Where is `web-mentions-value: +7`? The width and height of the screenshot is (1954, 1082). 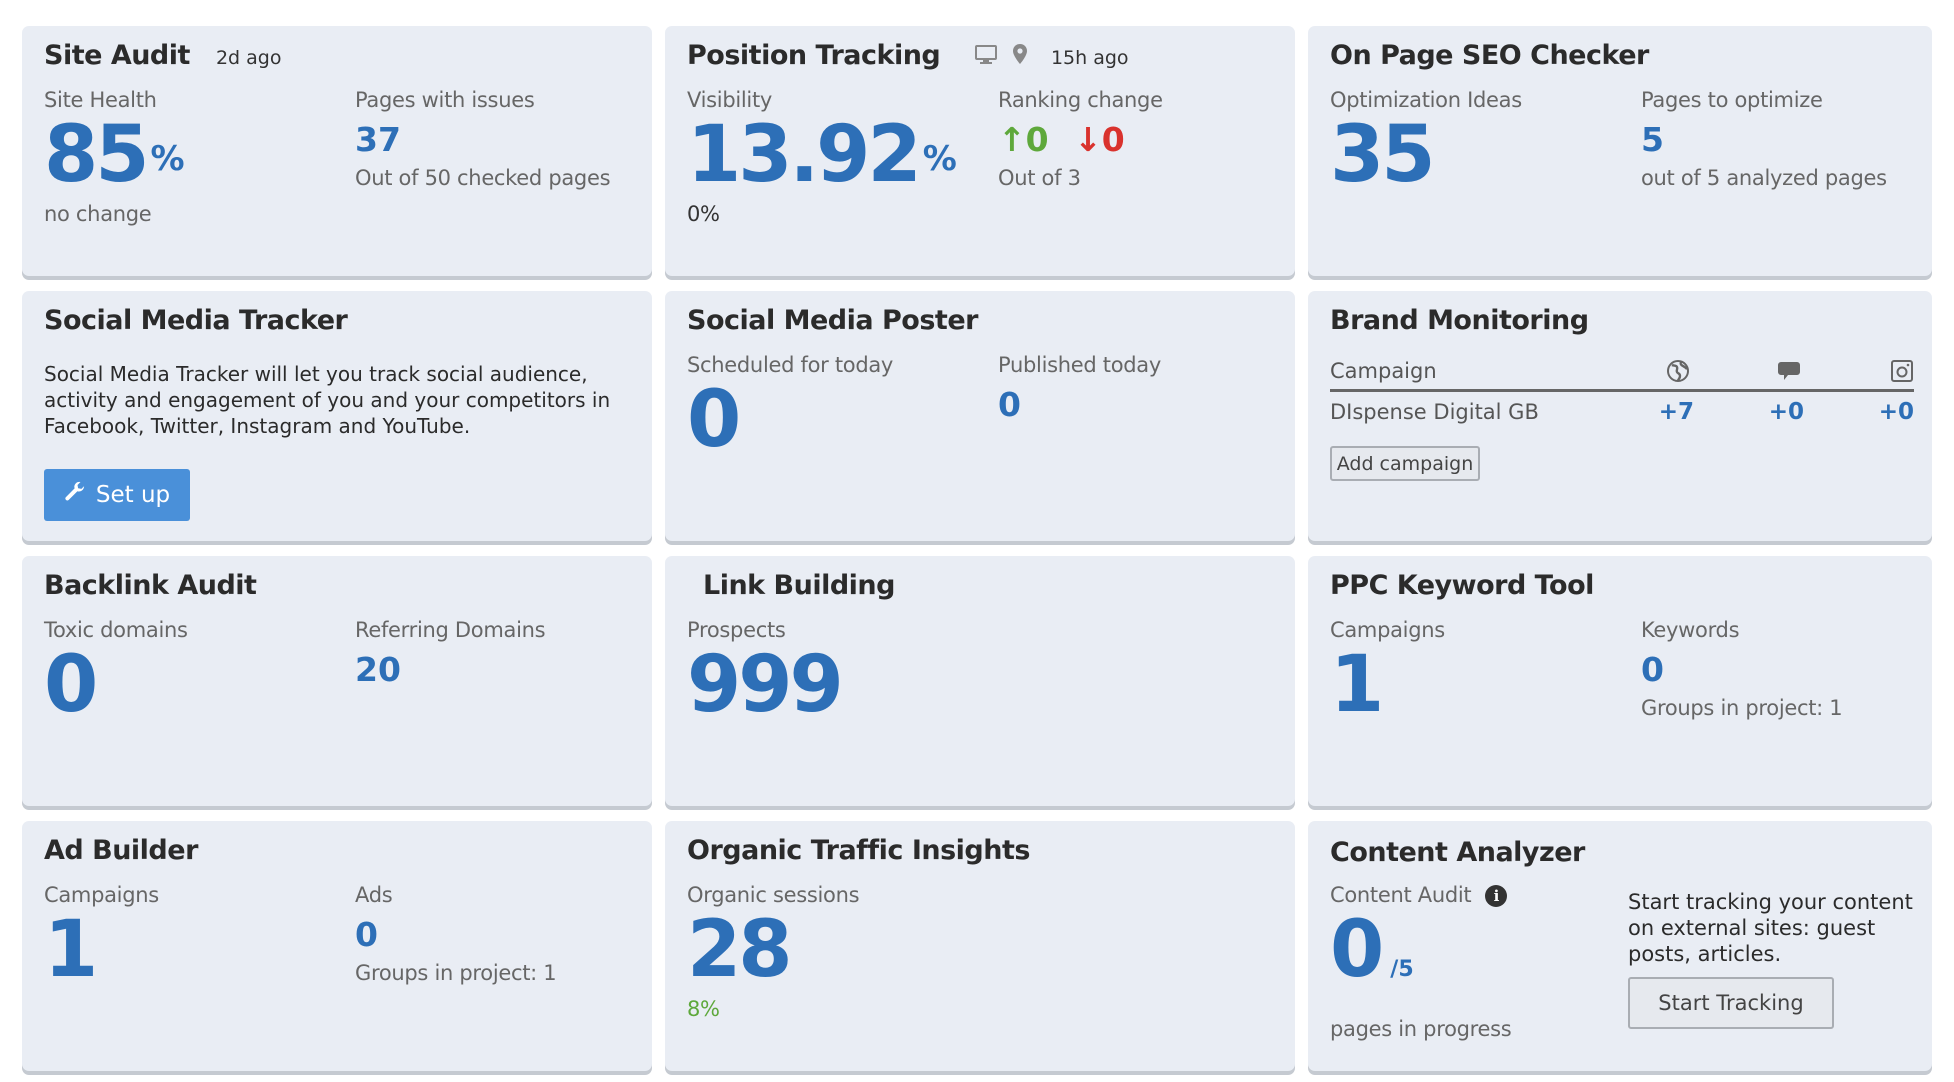
web-mentions-value: +7 is located at coordinates (1638, 412).